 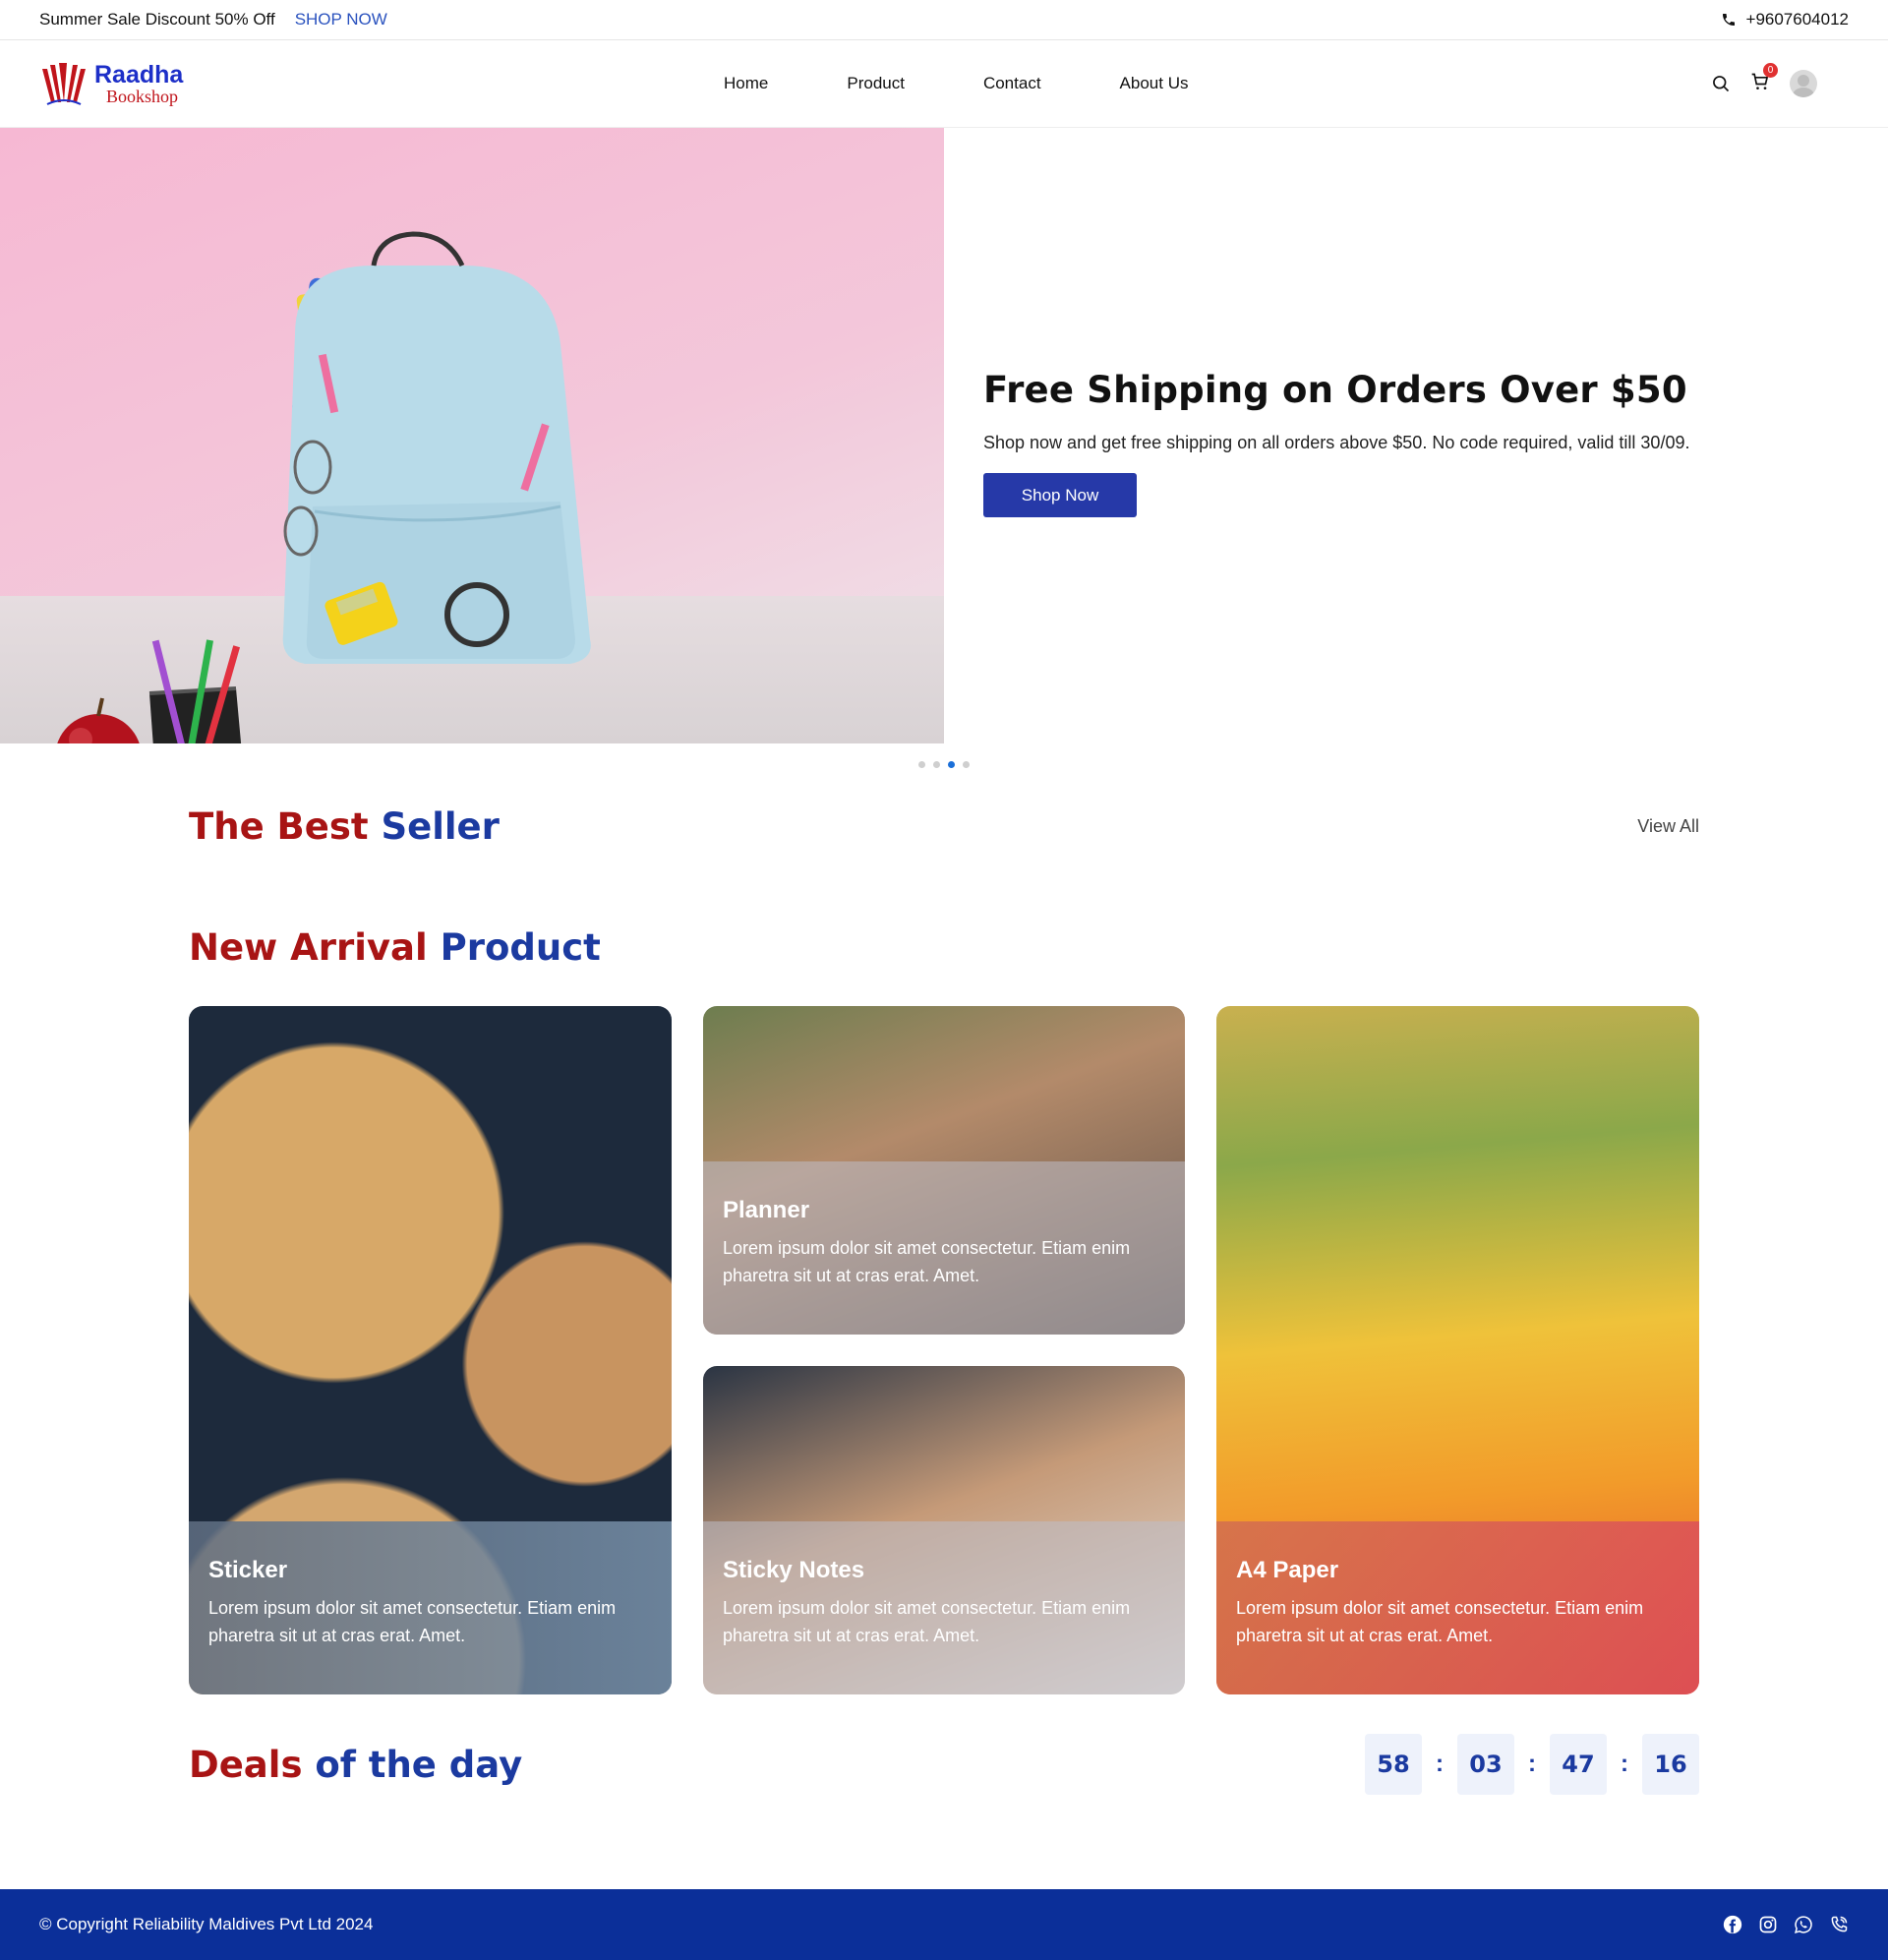 I want to click on book-logo-icon, so click(x=64, y=84).